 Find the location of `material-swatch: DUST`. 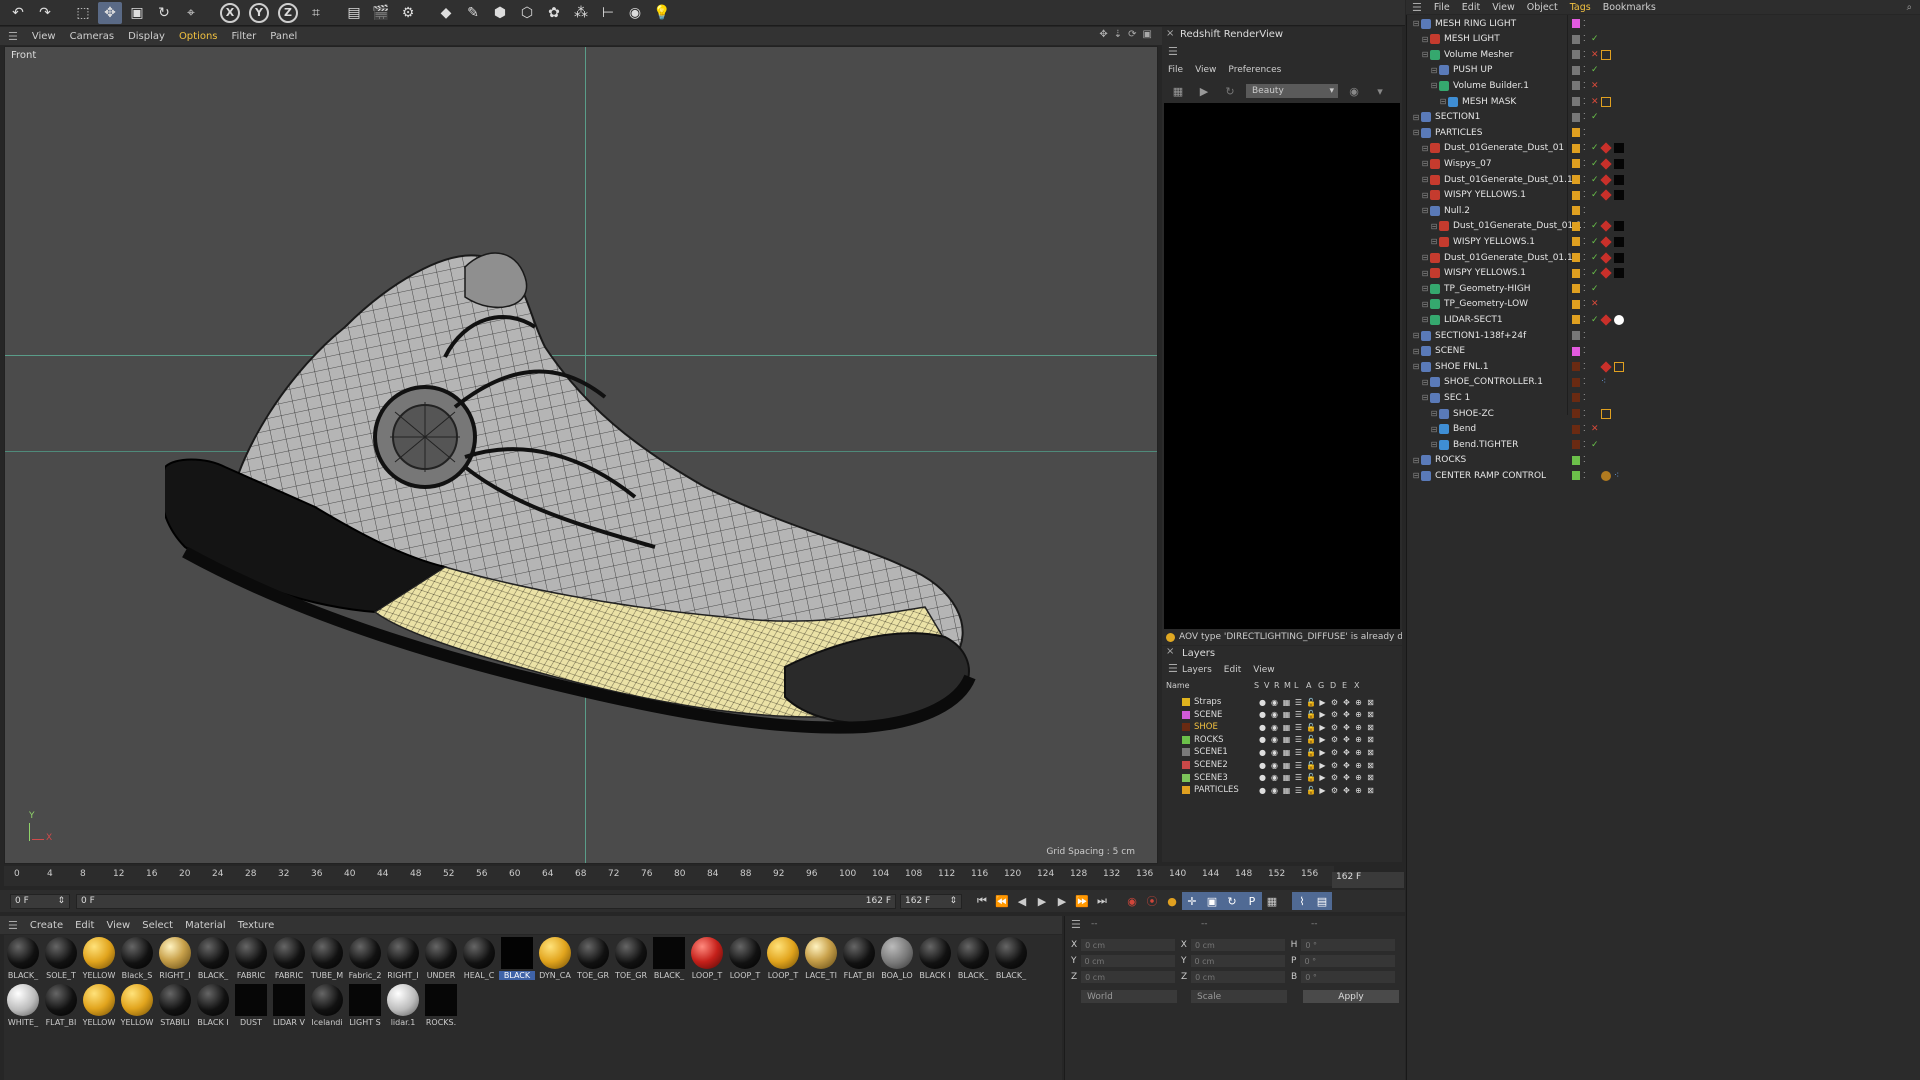

material-swatch: DUST is located at coordinates (251, 1005).